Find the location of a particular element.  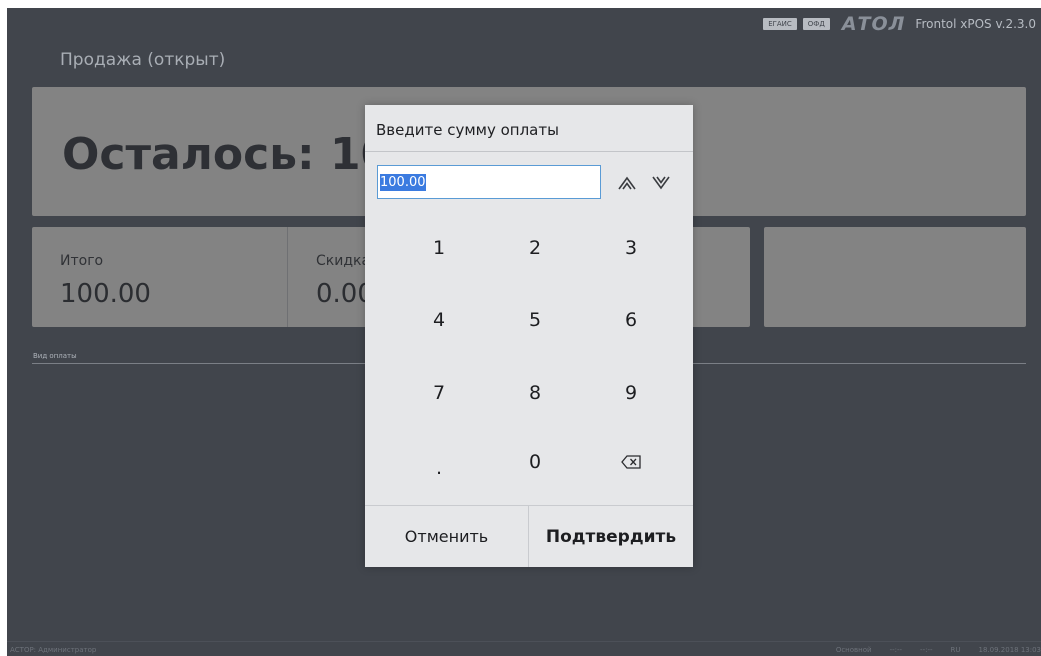

decrease-button is located at coordinates (661, 183).